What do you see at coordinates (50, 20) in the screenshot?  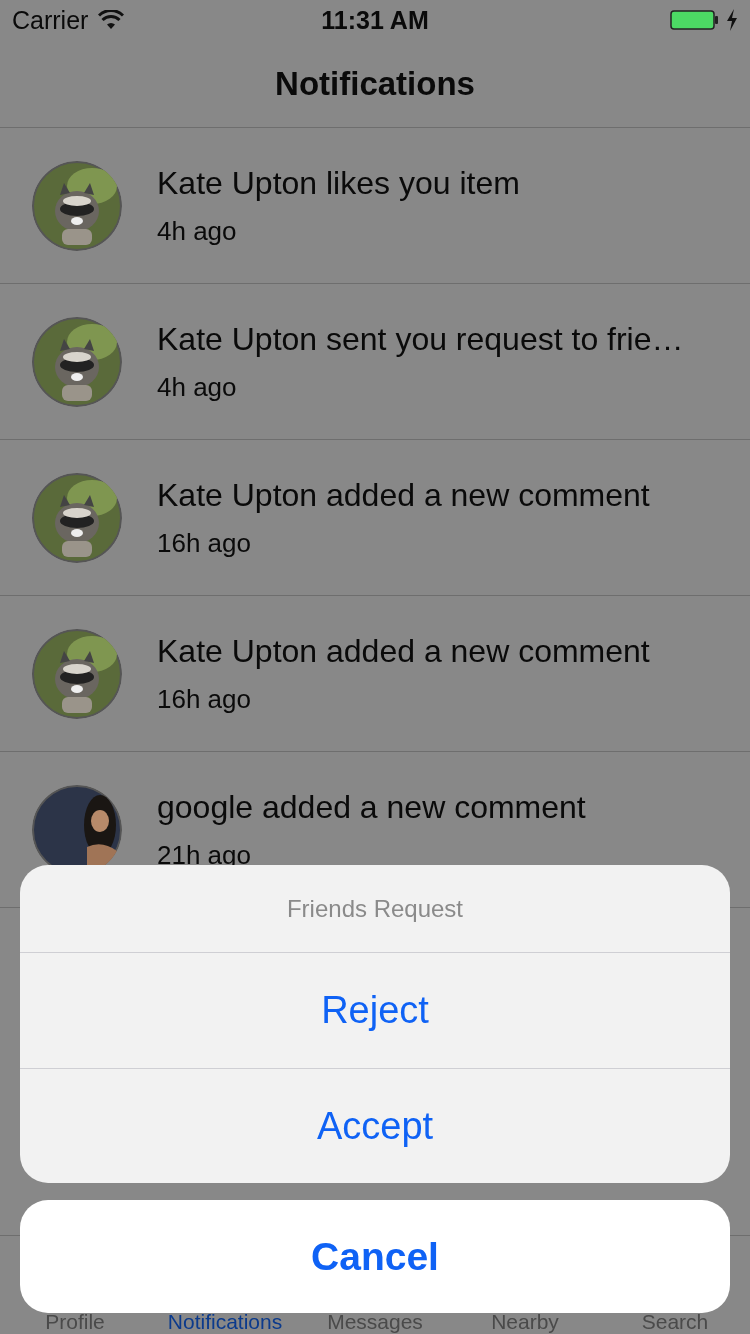 I see `carrier-label: Carrier` at bounding box center [50, 20].